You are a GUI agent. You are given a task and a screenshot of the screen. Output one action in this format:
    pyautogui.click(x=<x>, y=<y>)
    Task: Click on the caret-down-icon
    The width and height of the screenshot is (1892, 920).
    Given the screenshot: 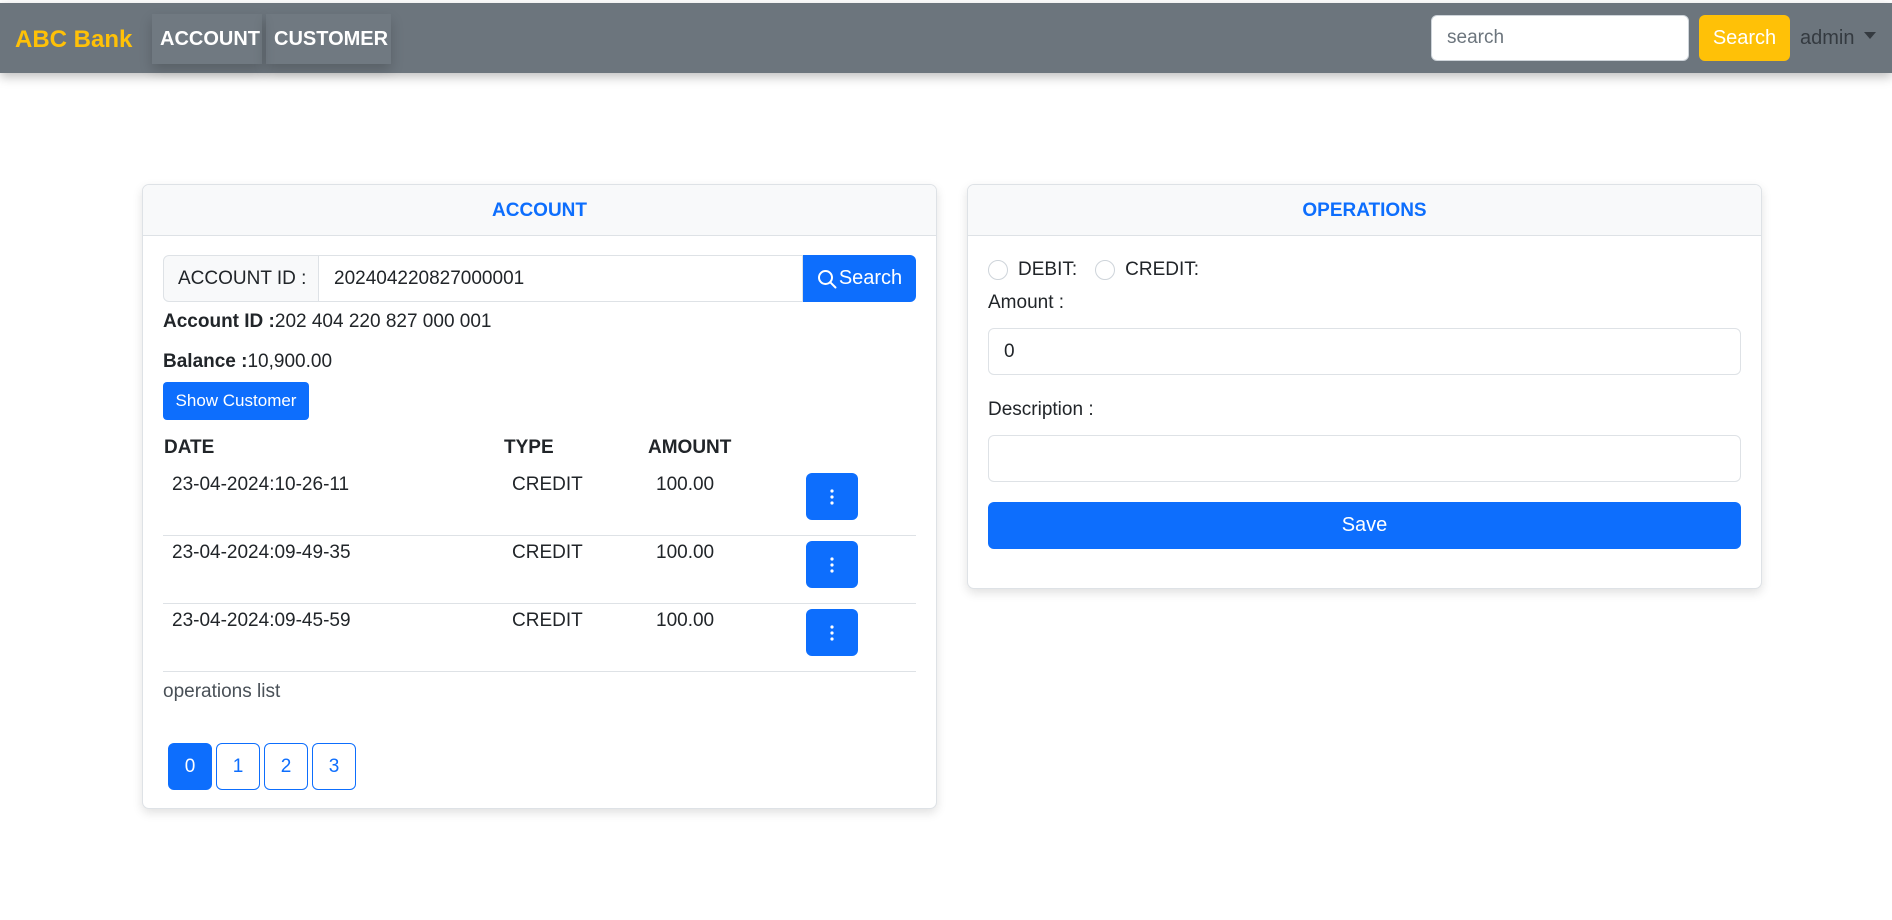 What is the action you would take?
    pyautogui.click(x=1870, y=36)
    